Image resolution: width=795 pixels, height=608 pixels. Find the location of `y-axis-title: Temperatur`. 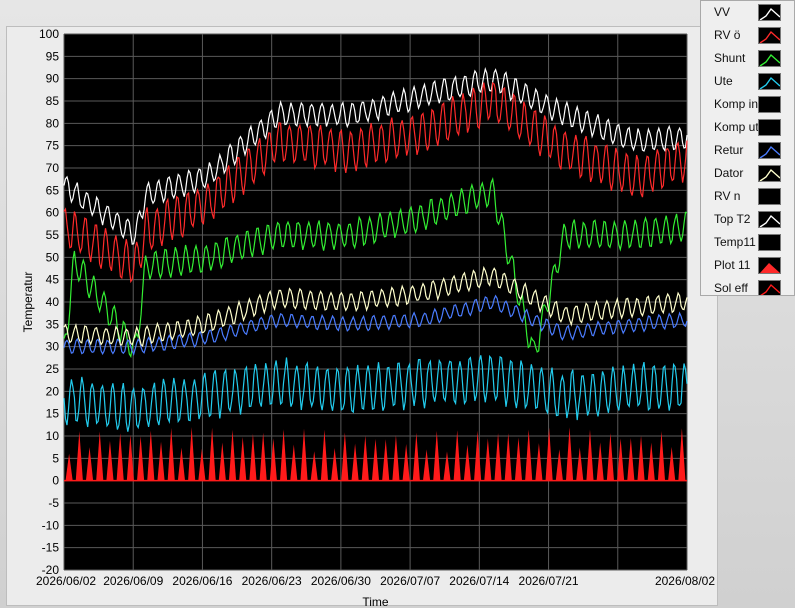

y-axis-title: Temperatur is located at coordinates (28, 302).